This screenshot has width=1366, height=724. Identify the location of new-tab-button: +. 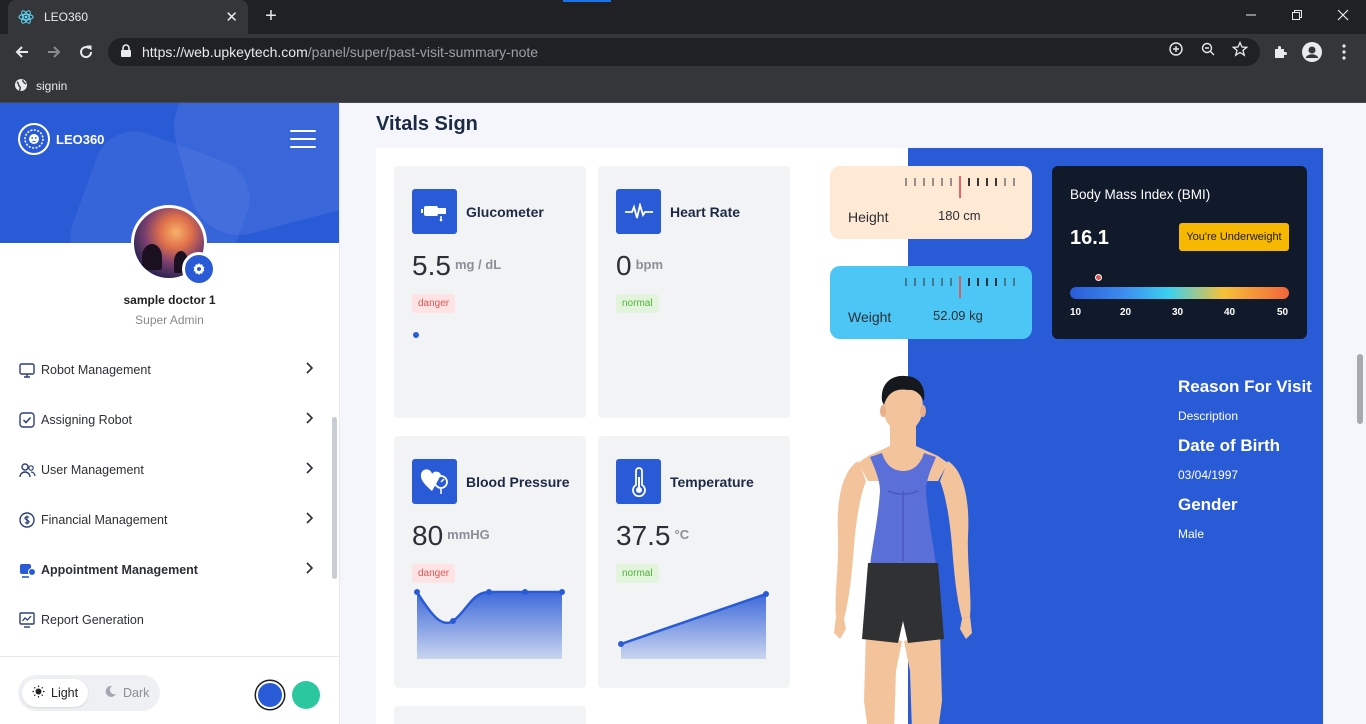
(271, 16).